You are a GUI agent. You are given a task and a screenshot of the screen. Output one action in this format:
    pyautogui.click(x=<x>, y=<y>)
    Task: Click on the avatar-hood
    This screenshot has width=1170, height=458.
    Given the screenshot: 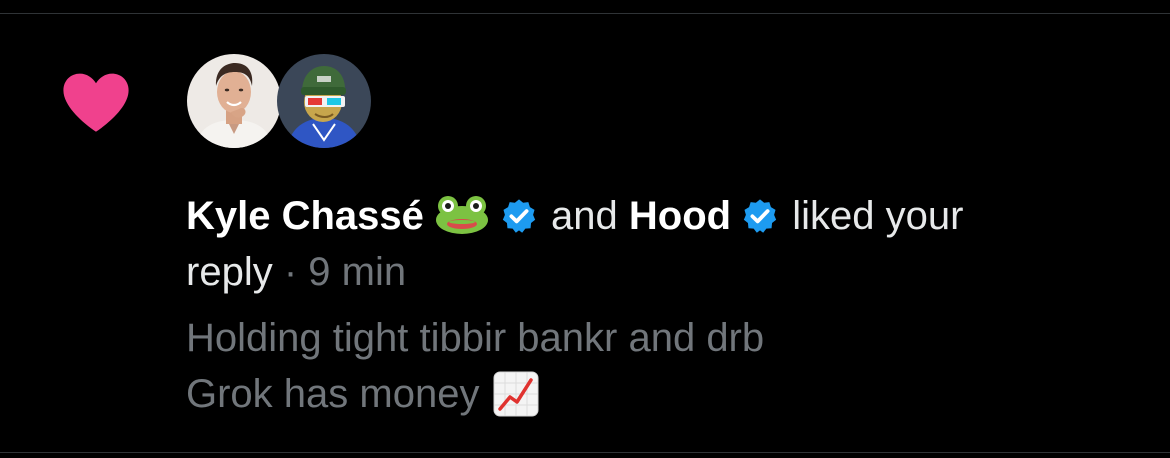 What is the action you would take?
    pyautogui.click(x=324, y=101)
    